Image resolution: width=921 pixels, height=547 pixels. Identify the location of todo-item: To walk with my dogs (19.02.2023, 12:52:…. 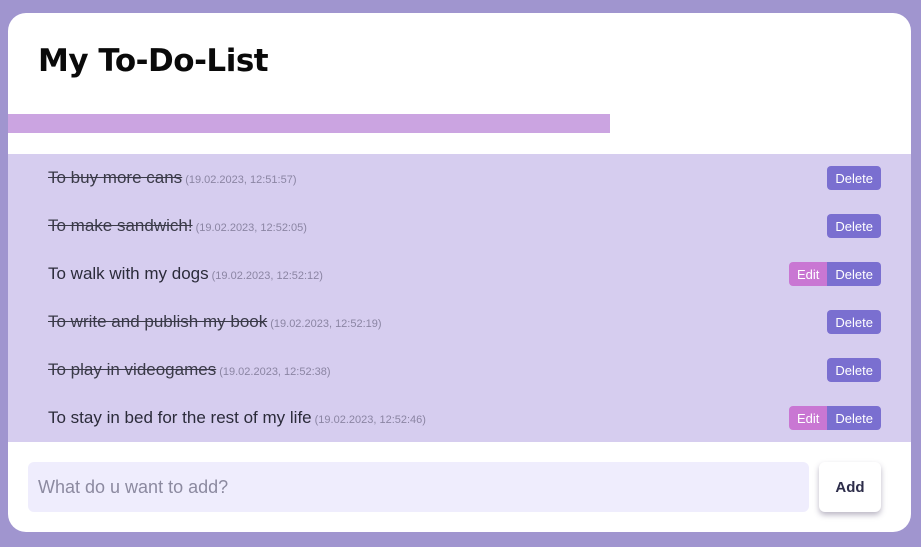
(459, 274).